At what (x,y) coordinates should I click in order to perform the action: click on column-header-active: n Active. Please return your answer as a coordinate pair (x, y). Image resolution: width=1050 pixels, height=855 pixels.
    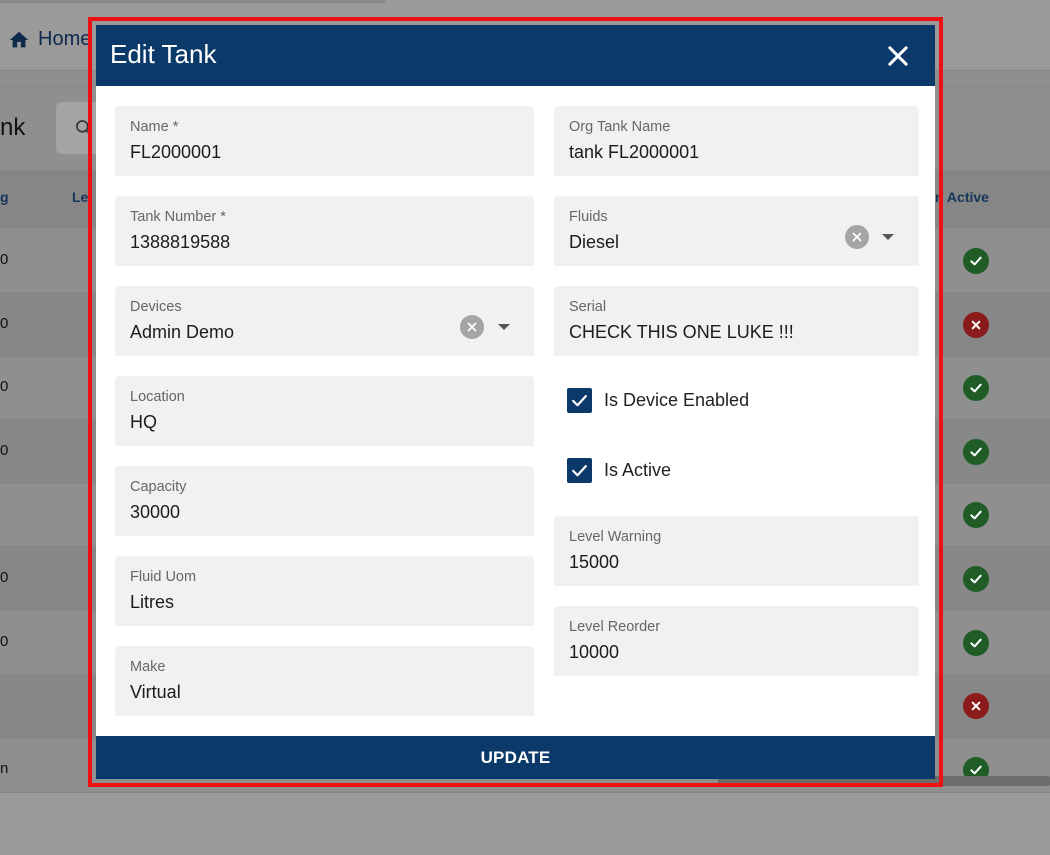
    Looking at the image, I should click on (962, 197).